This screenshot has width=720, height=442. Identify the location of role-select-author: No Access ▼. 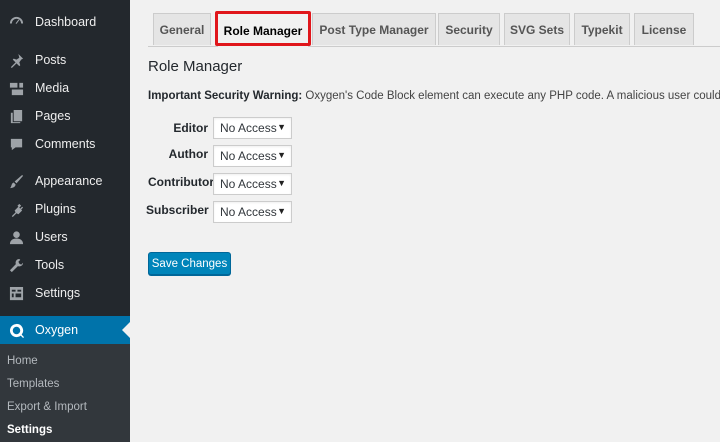
(252, 156).